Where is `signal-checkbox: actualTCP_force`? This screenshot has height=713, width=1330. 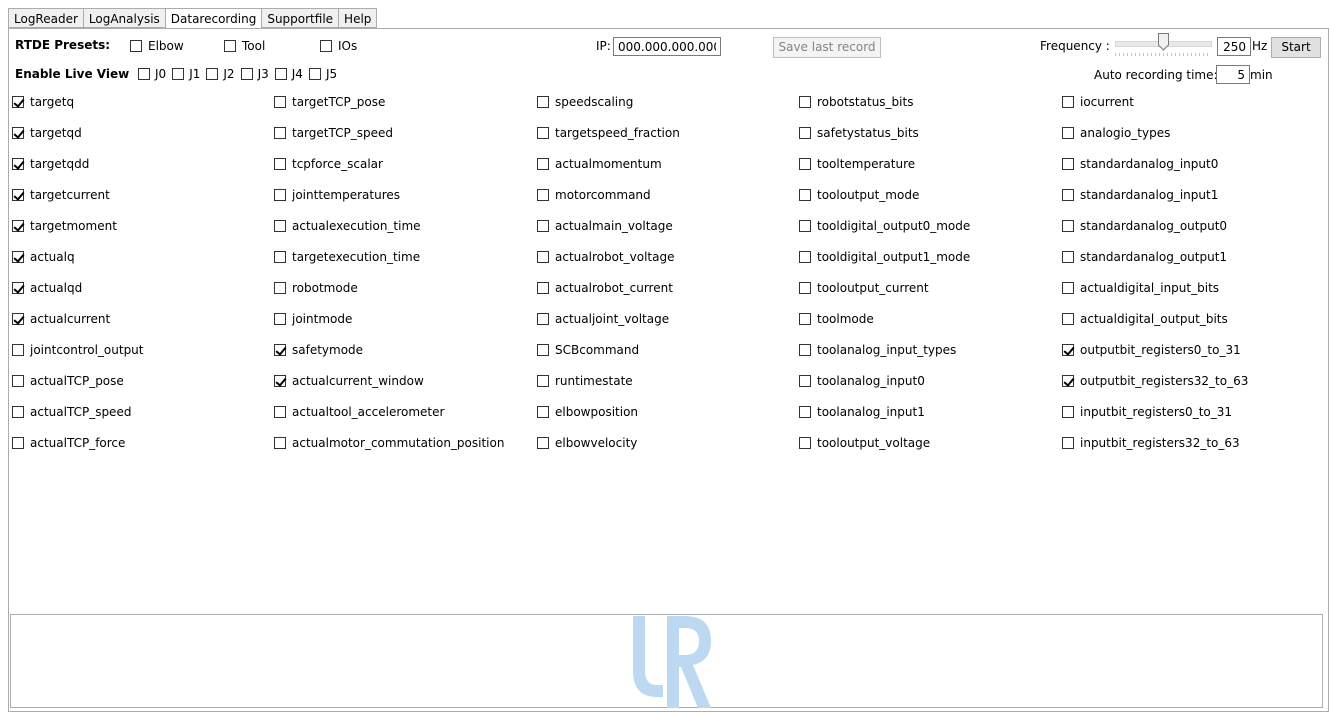 signal-checkbox: actualTCP_force is located at coordinates (68, 443).